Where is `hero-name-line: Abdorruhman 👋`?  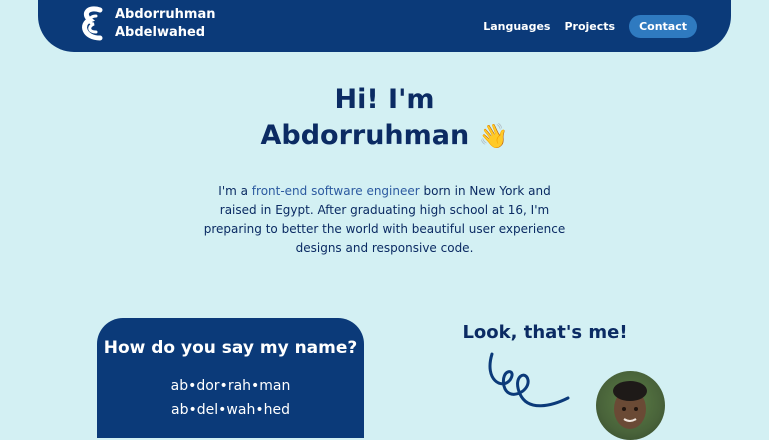
hero-name-line: Abdorruhman 👋 is located at coordinates (384, 136).